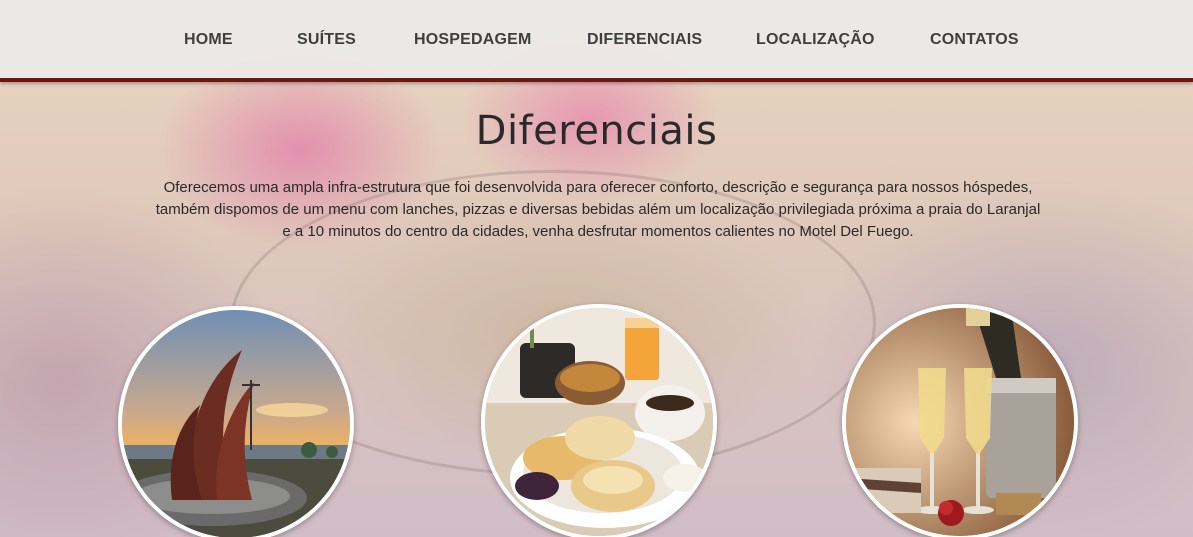 Image resolution: width=1193 pixels, height=537 pixels. What do you see at coordinates (208, 40) in the screenshot?
I see `nav-home: HOME` at bounding box center [208, 40].